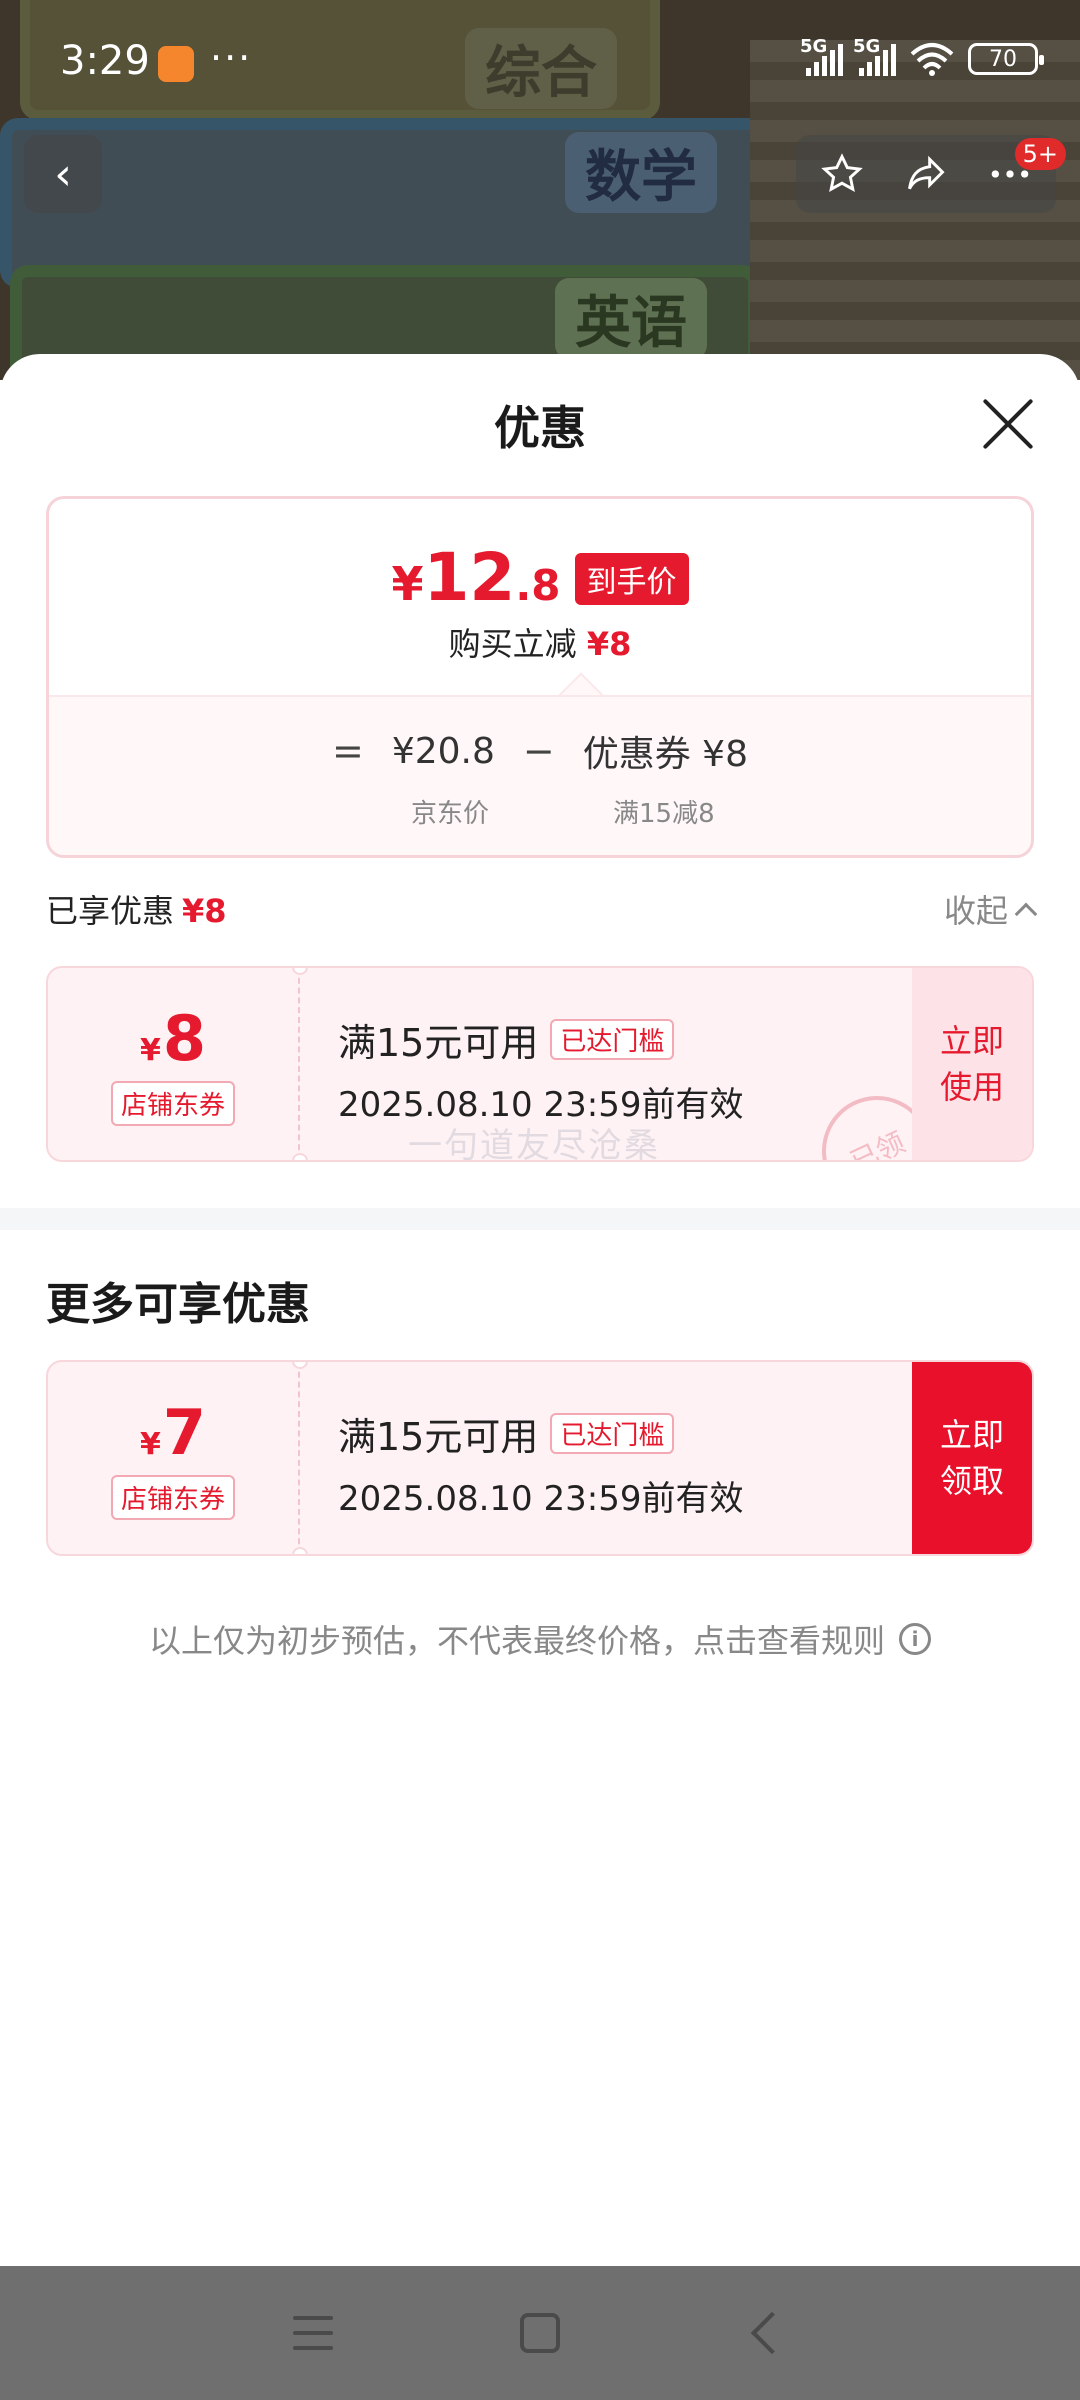  Describe the element at coordinates (926, 174) in the screenshot. I see `share-icon` at that location.